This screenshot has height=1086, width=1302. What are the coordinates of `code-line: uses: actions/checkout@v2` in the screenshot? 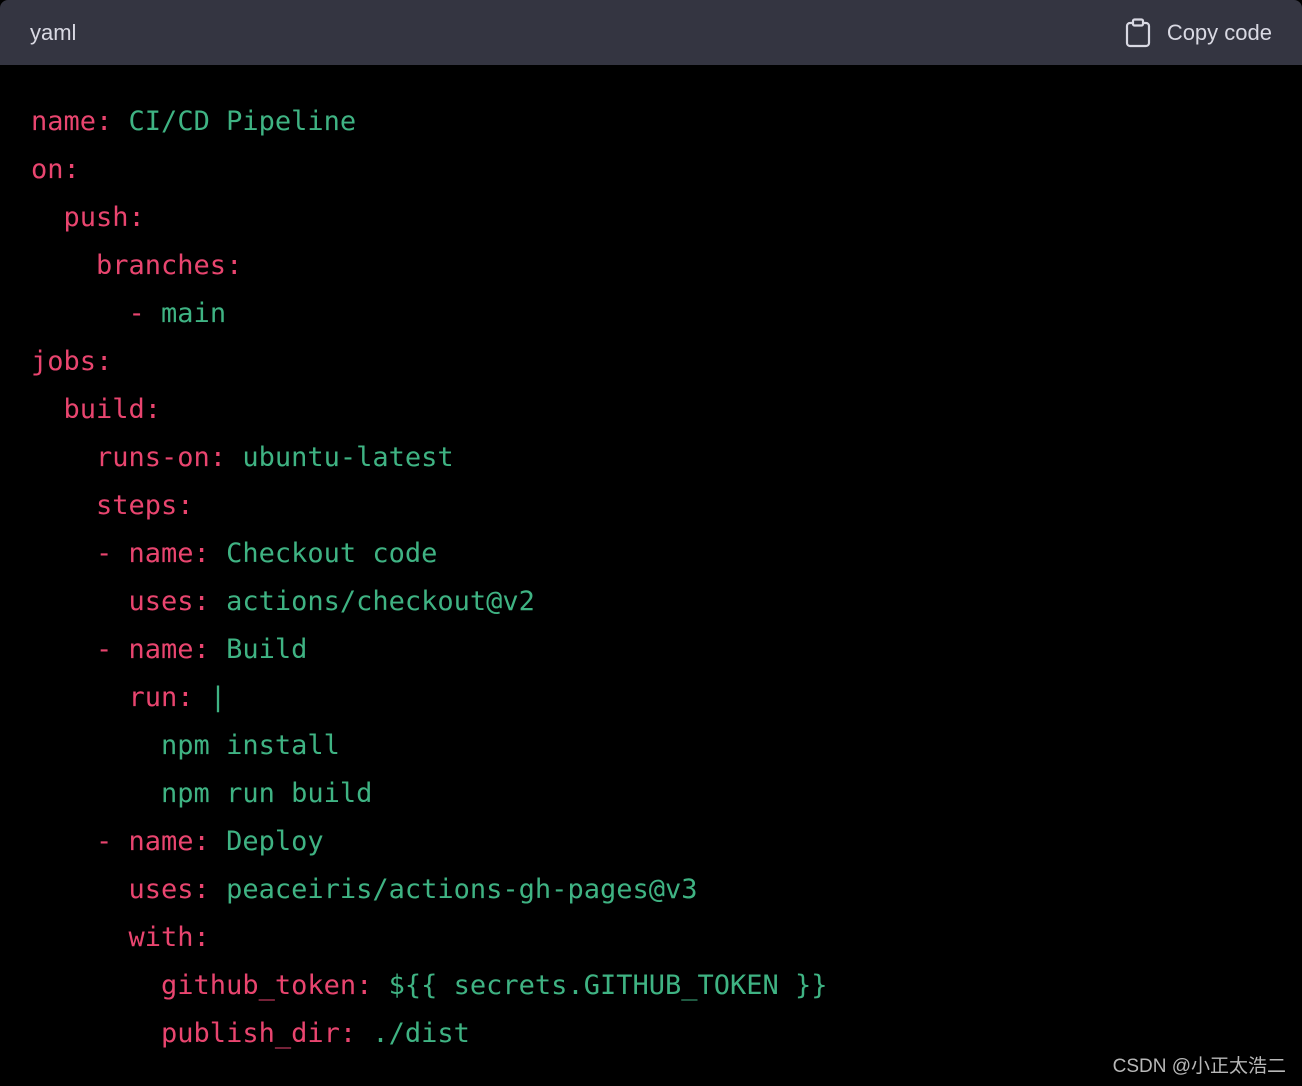 It's located at (429, 602).